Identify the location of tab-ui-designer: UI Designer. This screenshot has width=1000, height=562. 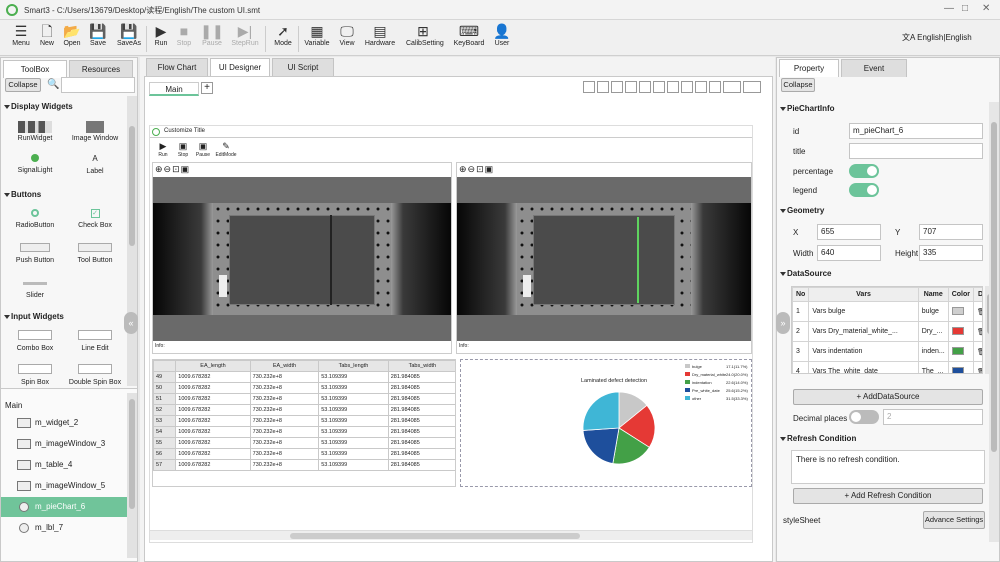
(240, 67).